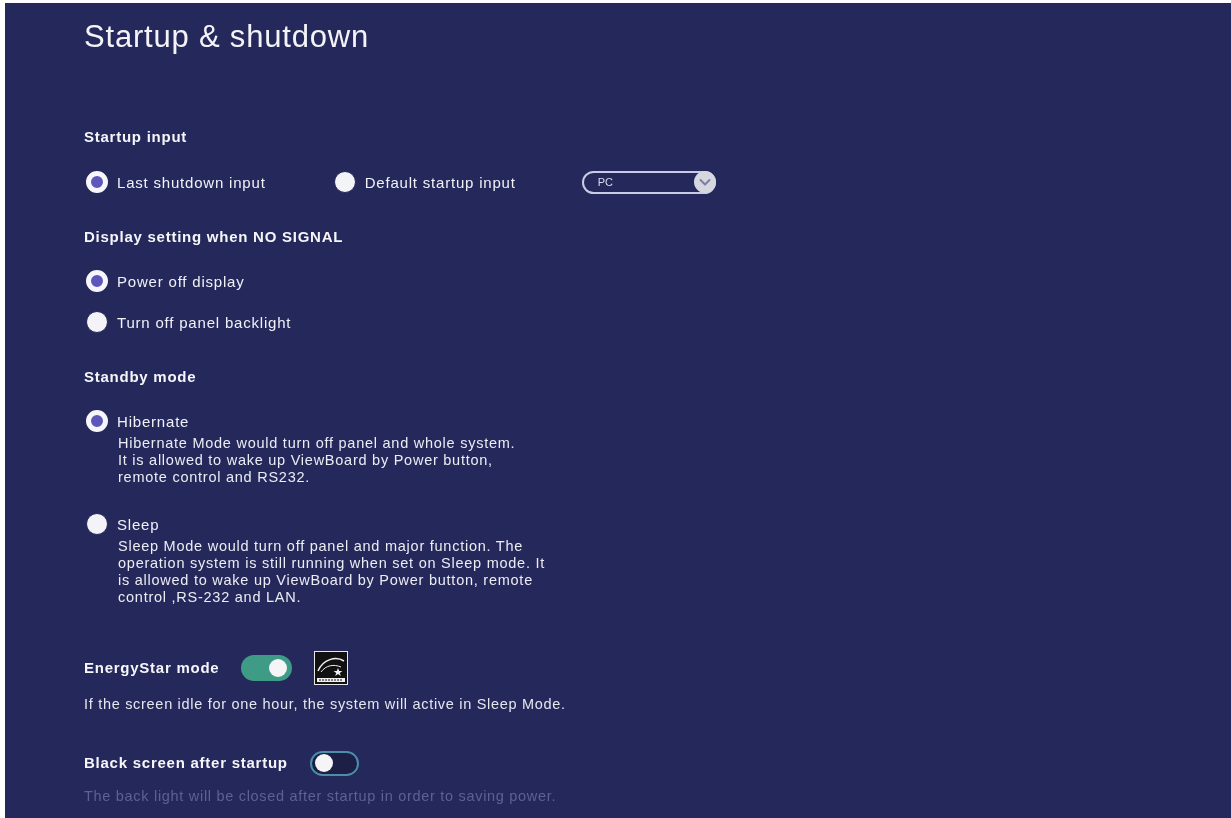 Image resolution: width=1231 pixels, height=818 pixels. I want to click on option-description: Hibernate Mode would turn off panel and whole system. It is allowed to wake up ViewBoard by Power button, remote control and RS232., so click(317, 460).